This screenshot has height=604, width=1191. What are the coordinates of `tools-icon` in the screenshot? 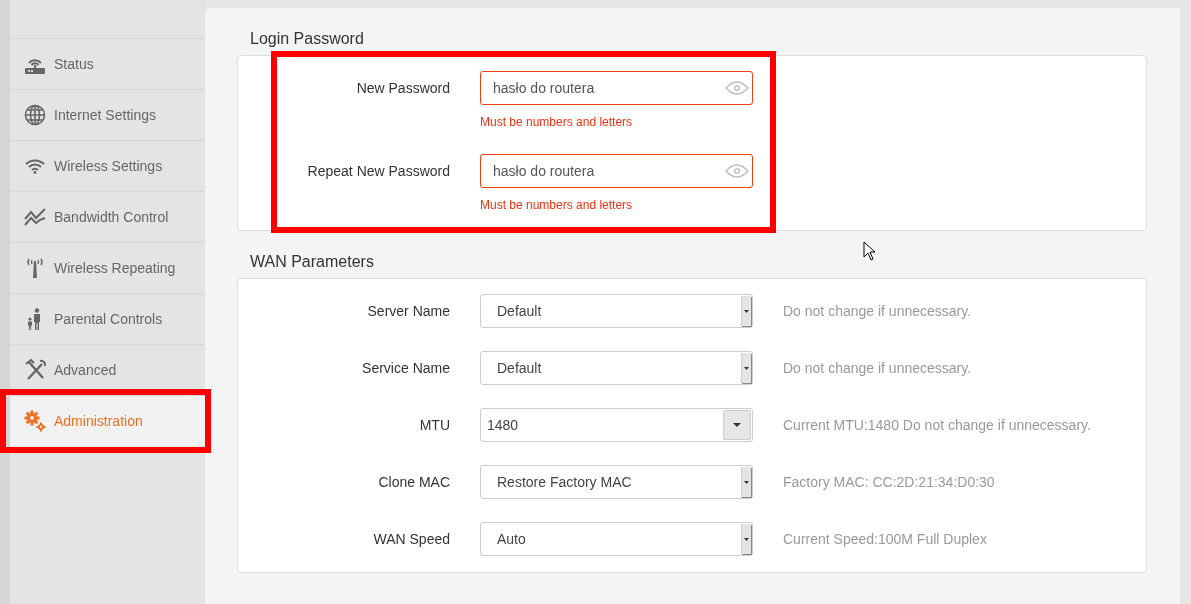 It's located at (35, 370).